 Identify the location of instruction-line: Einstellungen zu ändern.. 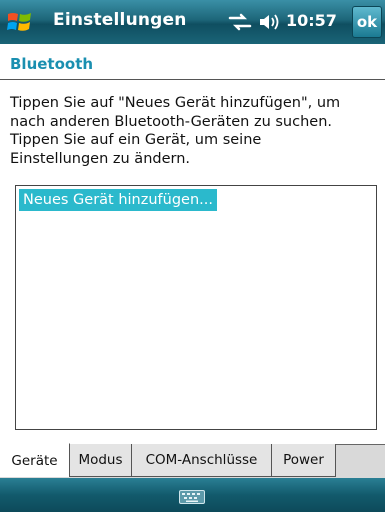
(100, 158).